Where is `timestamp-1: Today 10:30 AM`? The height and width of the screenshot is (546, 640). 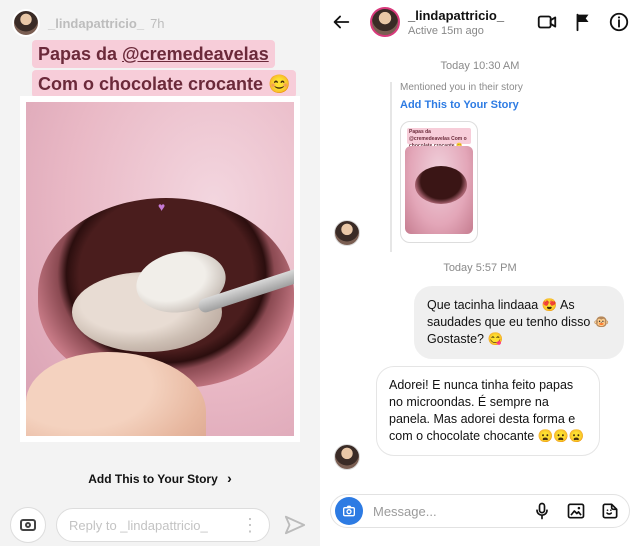 timestamp-1: Today 10:30 AM is located at coordinates (480, 66).